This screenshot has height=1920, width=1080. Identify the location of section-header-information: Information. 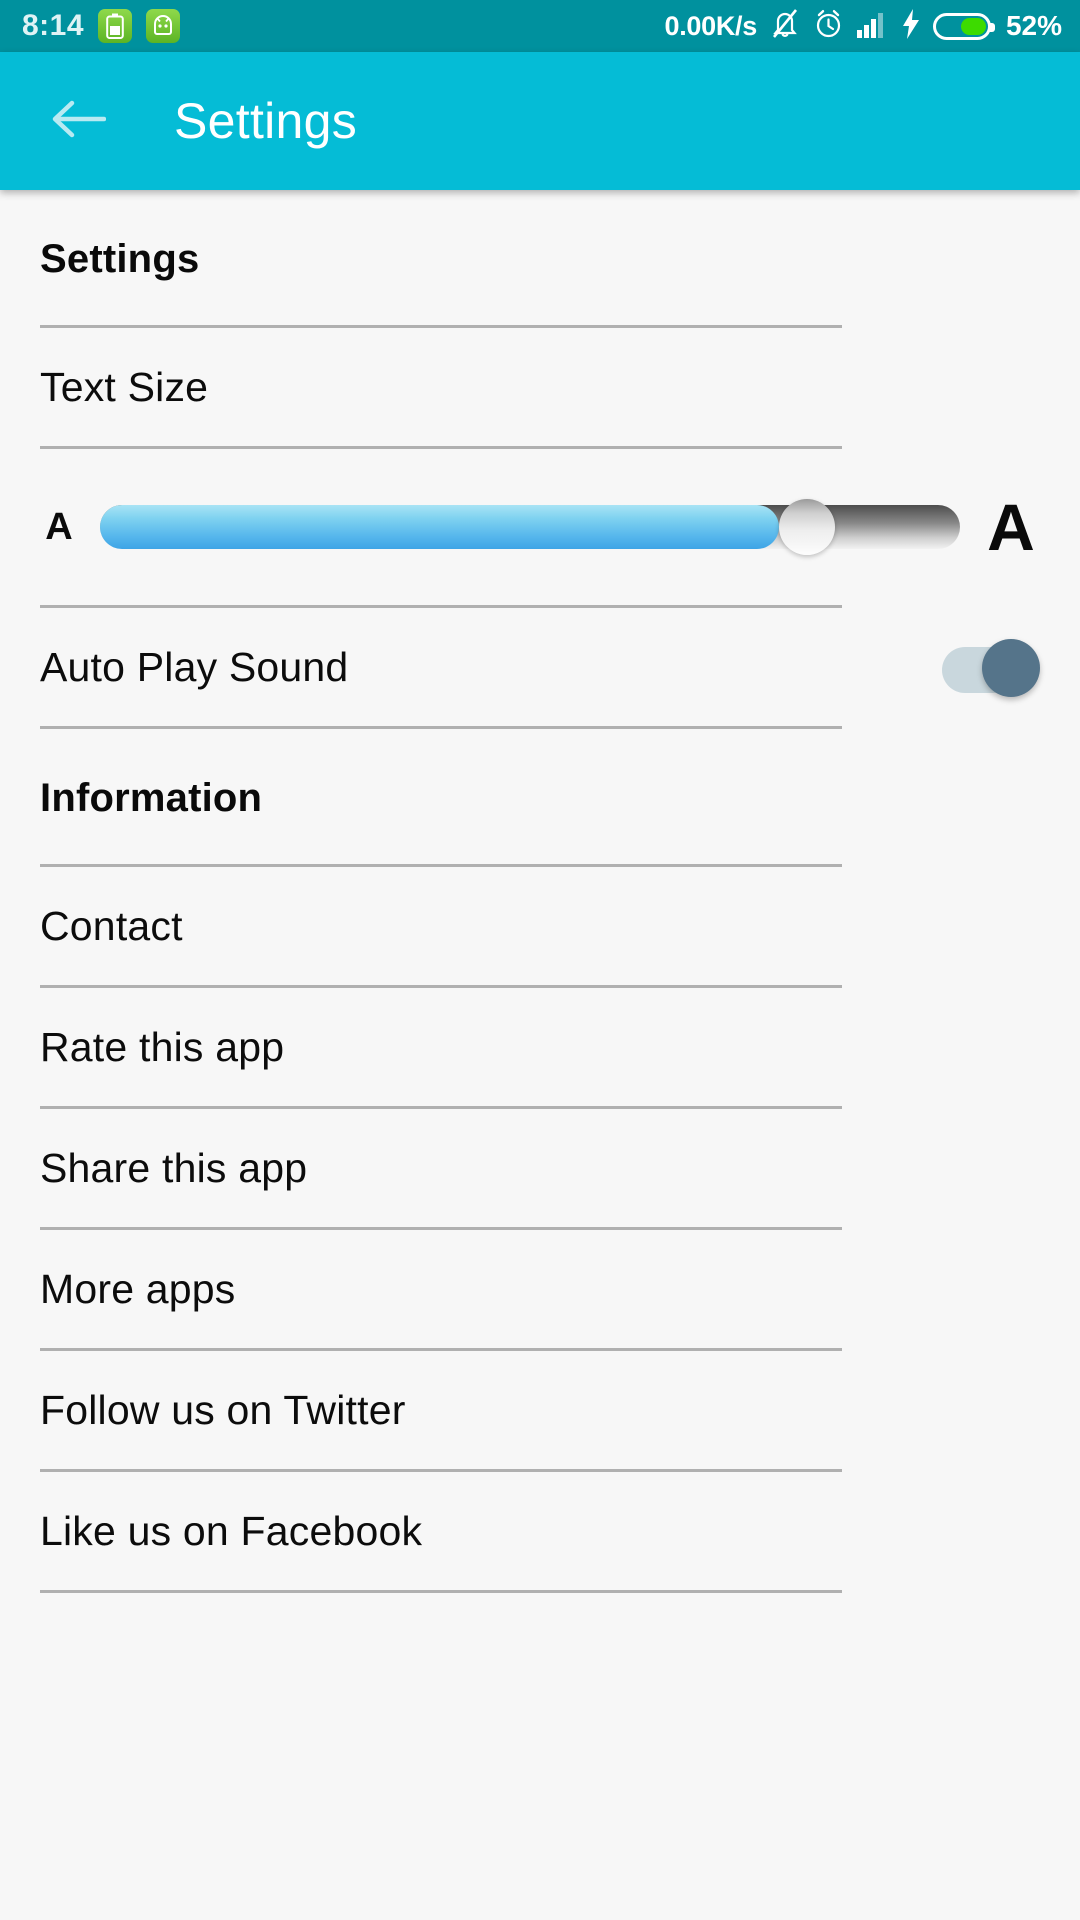
(151, 798).